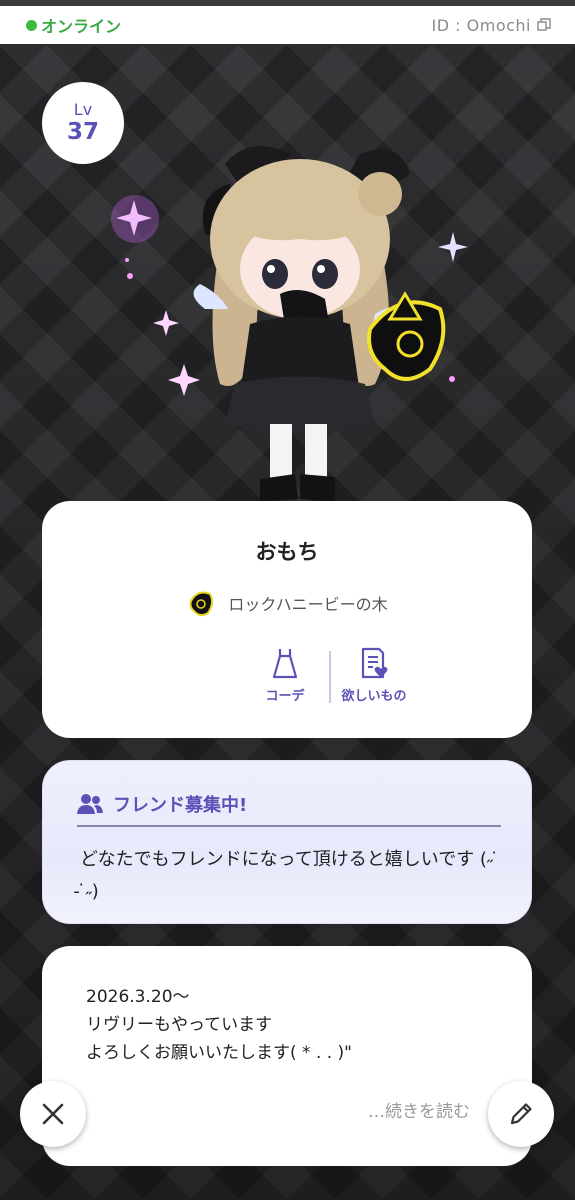  Describe the element at coordinates (90, 804) in the screenshot. I see `people-icon` at that location.